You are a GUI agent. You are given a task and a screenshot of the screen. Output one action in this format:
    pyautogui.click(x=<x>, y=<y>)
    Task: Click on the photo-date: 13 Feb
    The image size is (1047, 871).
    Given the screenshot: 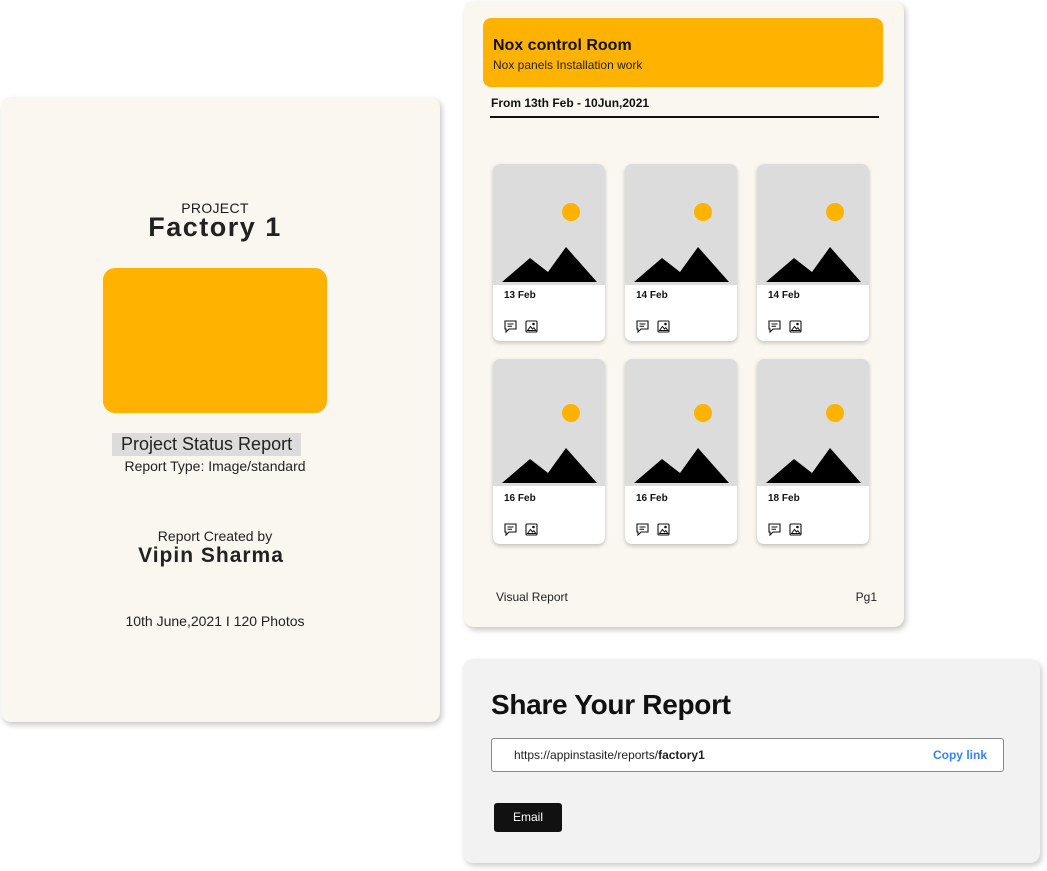 What is the action you would take?
    pyautogui.click(x=520, y=295)
    